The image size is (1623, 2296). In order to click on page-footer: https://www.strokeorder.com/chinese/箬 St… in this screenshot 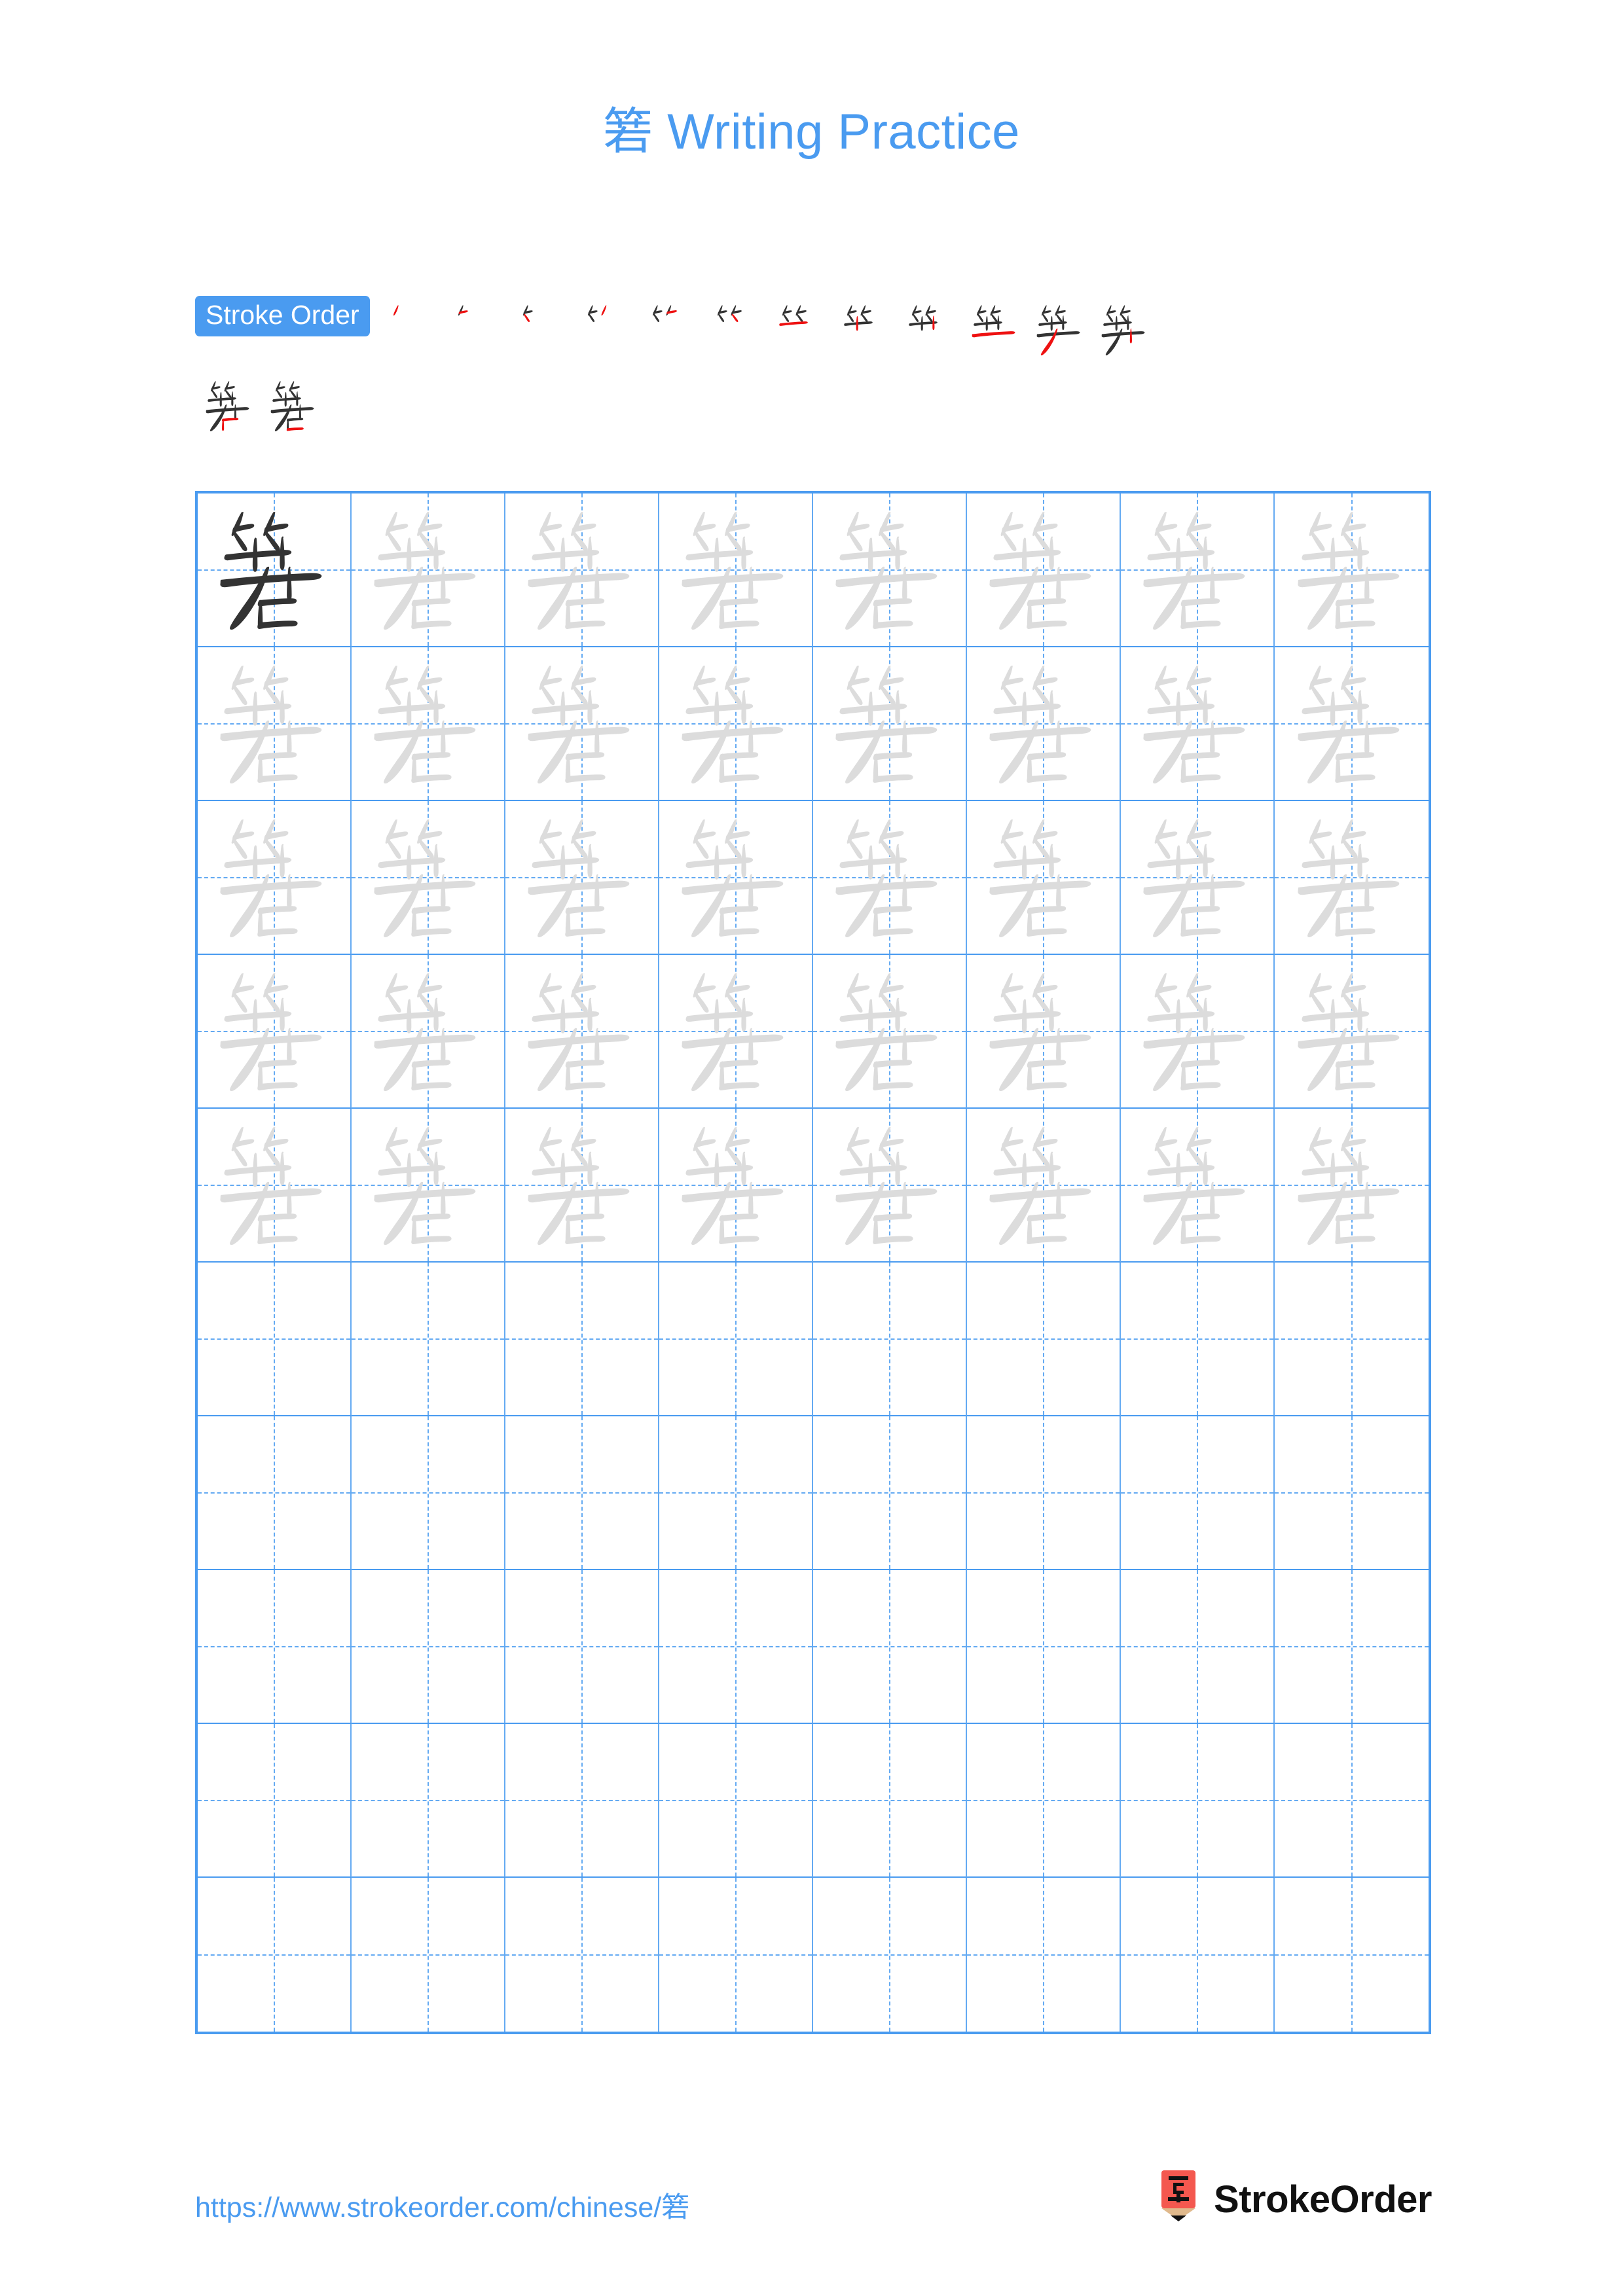, I will do `click(811, 2214)`.